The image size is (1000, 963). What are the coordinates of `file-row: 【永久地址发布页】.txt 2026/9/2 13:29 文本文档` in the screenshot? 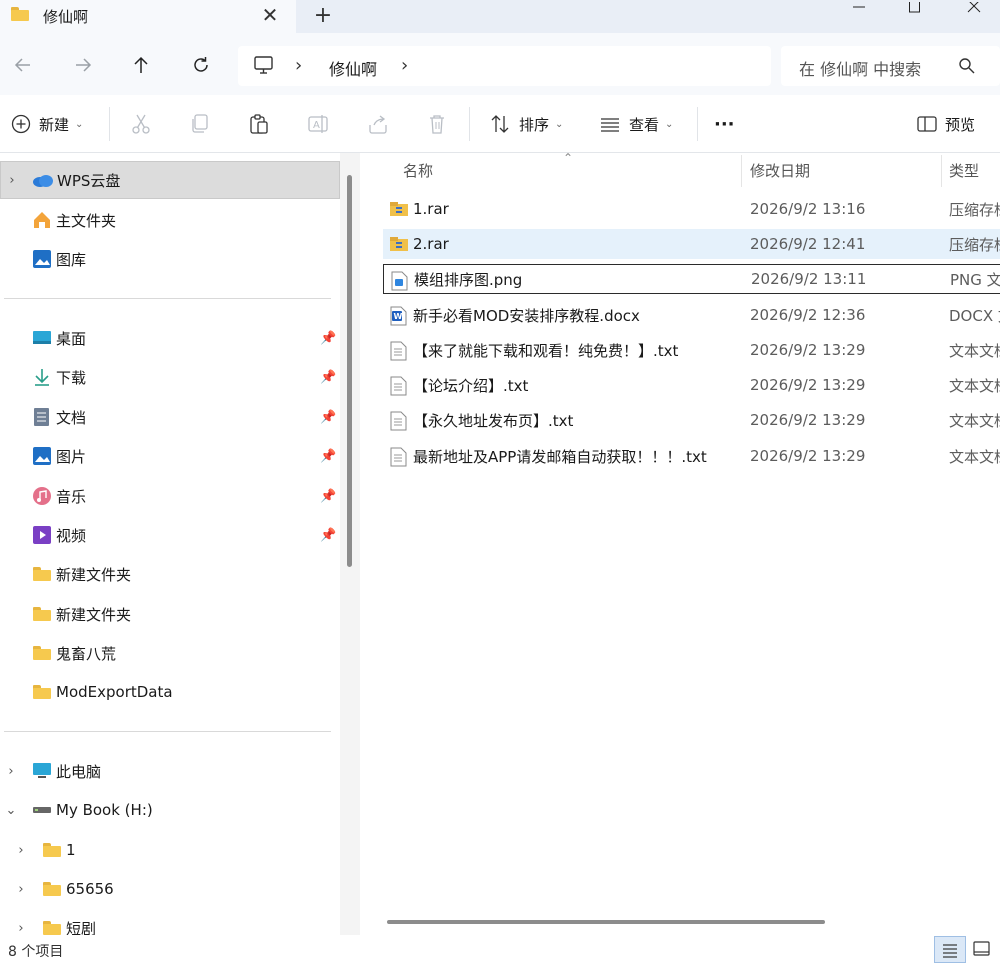 It's located at (691, 420).